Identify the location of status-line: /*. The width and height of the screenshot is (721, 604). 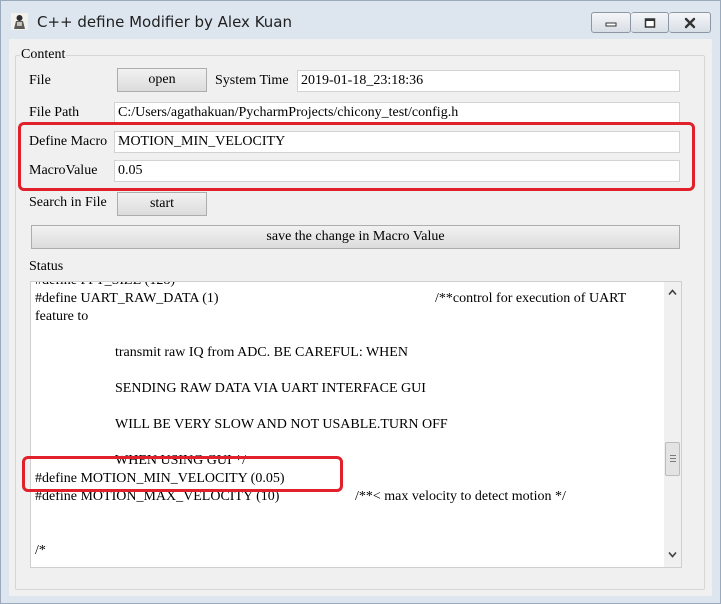
(40, 550).